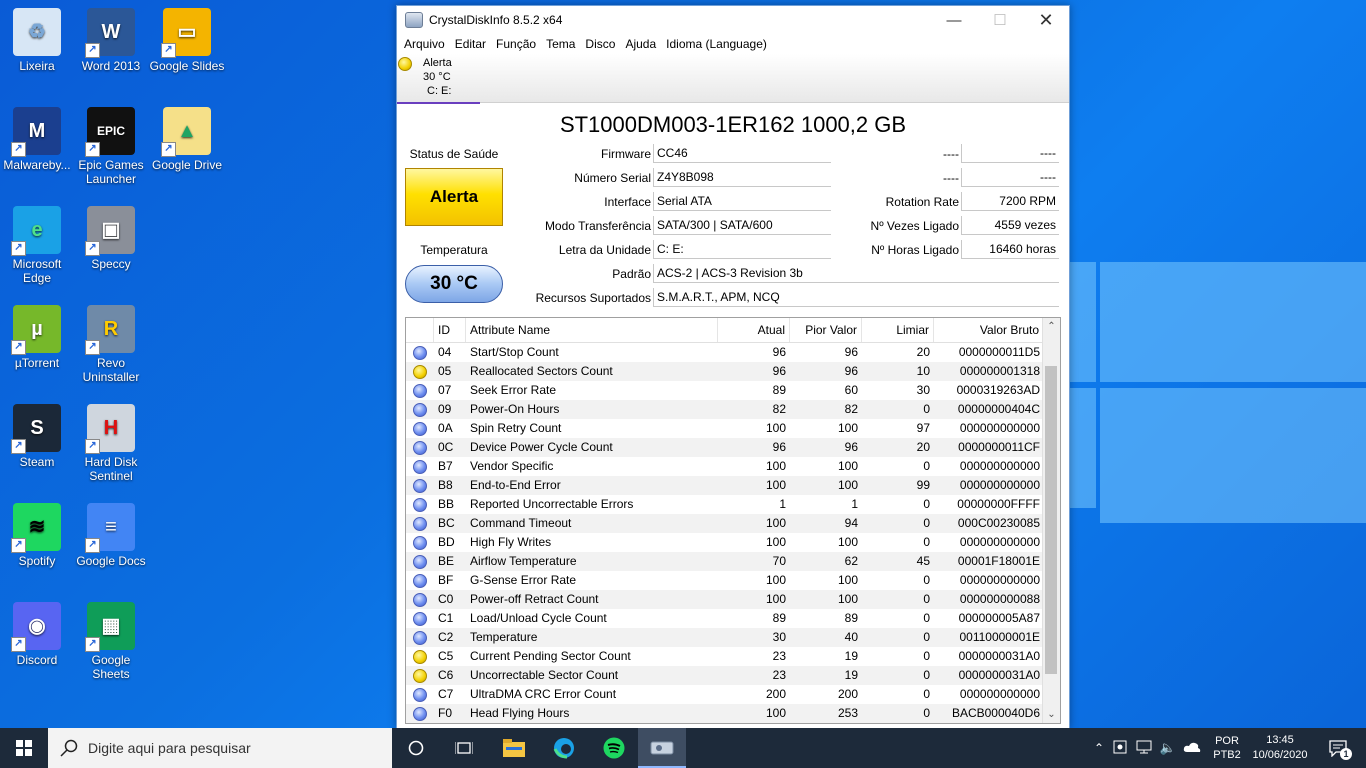  Describe the element at coordinates (454, 250) in the screenshot. I see `temperature-label: Temperatura` at that location.